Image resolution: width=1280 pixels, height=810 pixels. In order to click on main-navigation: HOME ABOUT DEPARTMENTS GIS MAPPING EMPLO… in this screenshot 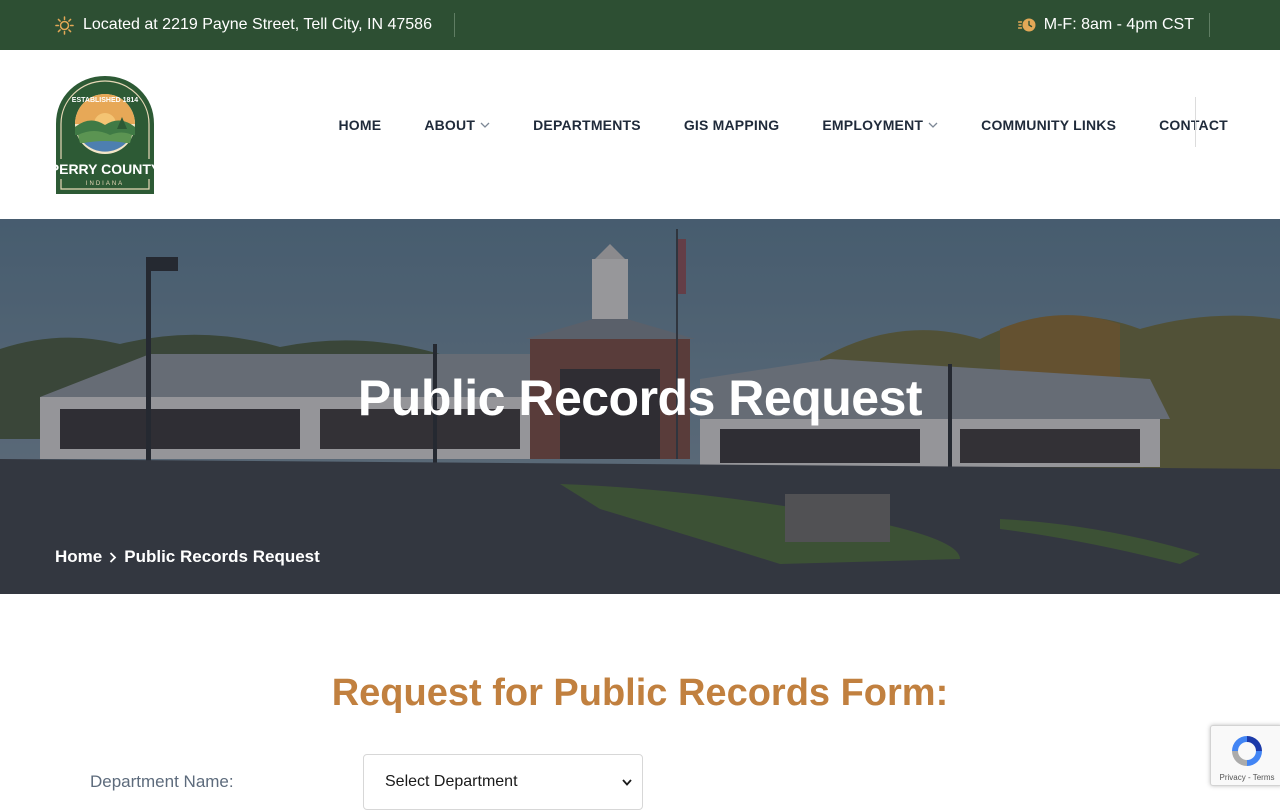, I will do `click(783, 125)`.